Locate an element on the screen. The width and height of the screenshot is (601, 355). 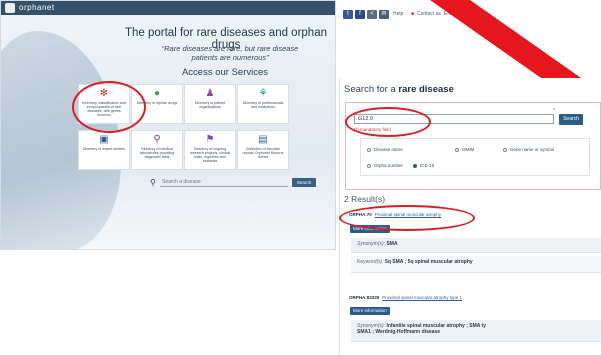
contact-icon: ■ is located at coordinates (413, 14).